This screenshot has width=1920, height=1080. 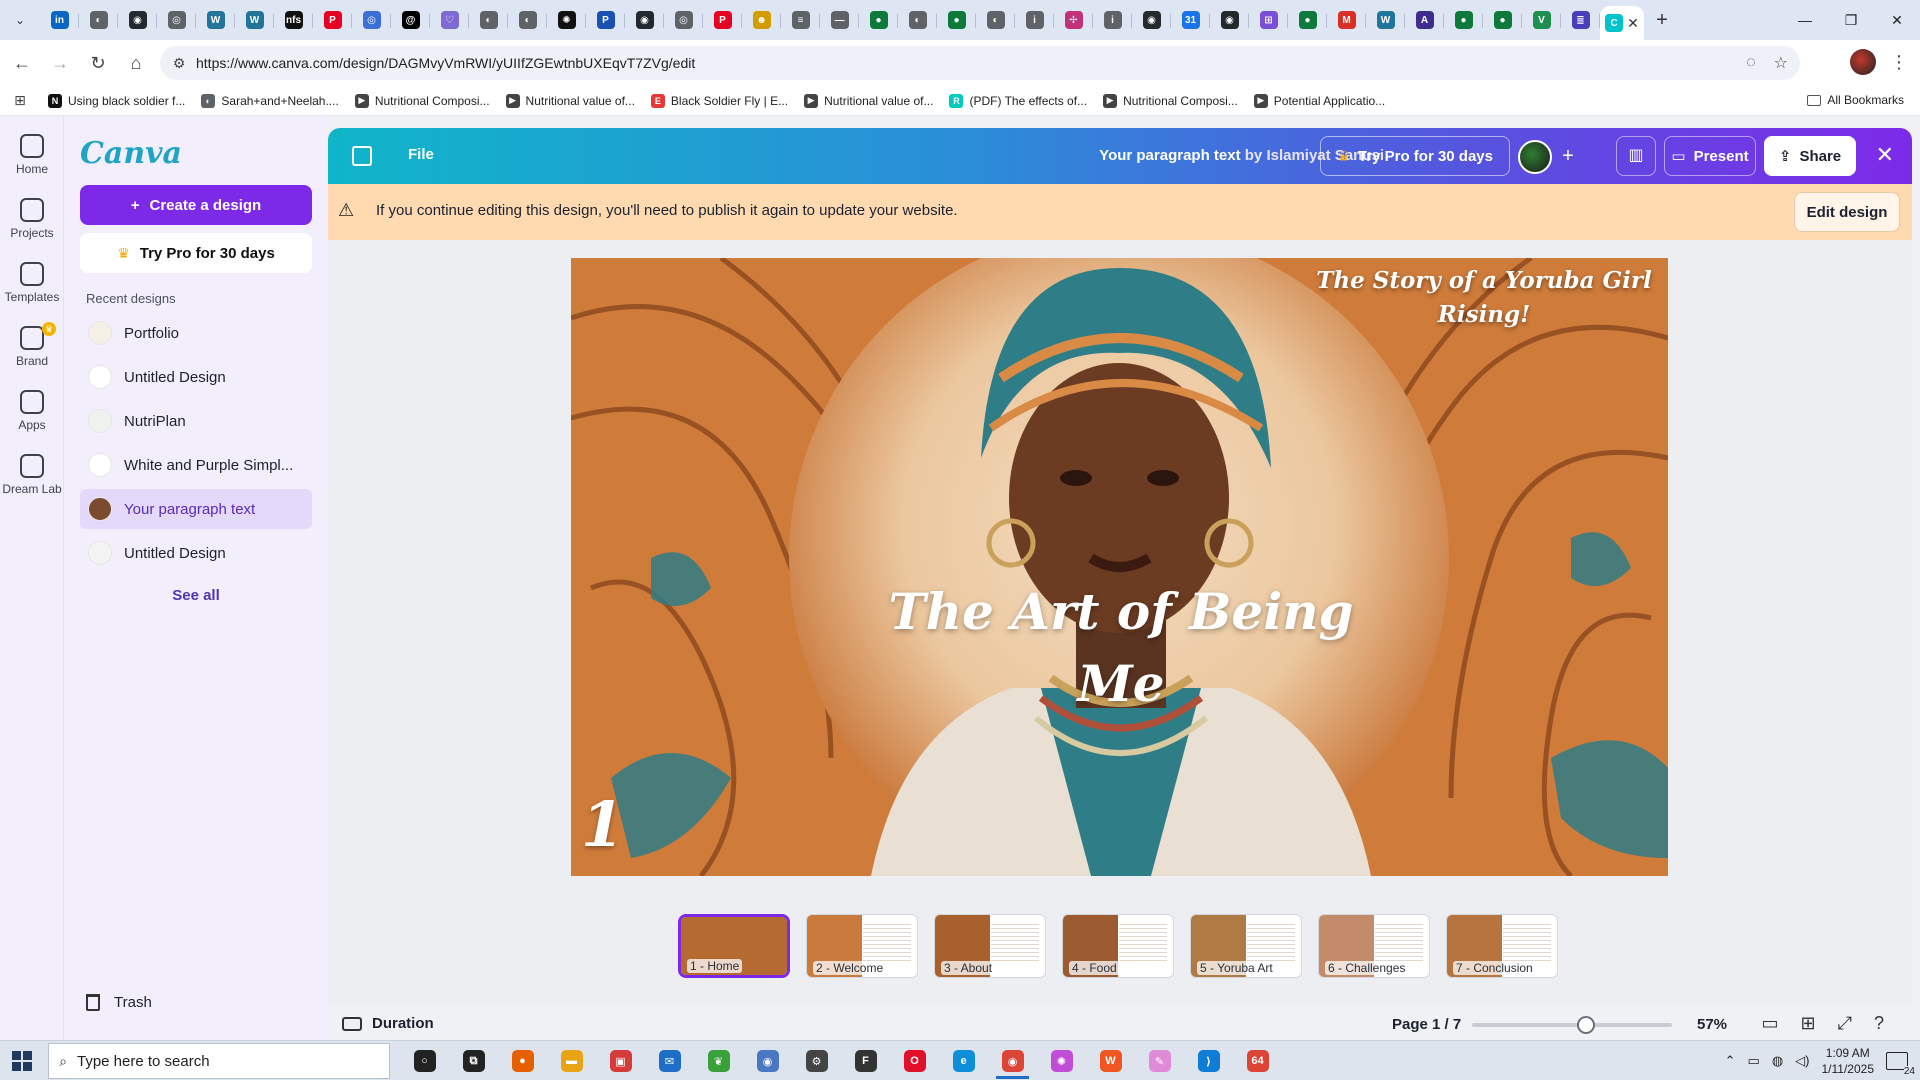 What do you see at coordinates (862, 946) in the screenshot?
I see `page-thumbnail: 2 - Welcome` at bounding box center [862, 946].